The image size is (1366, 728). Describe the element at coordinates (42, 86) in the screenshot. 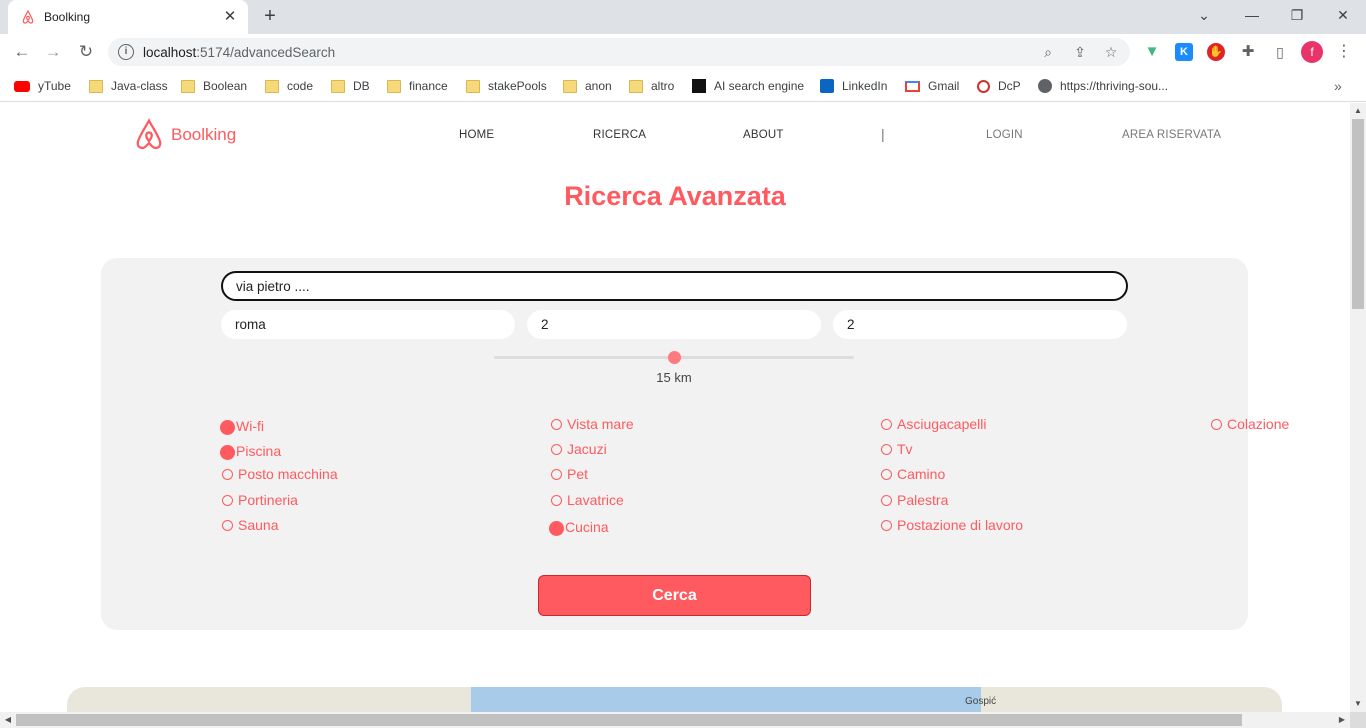

I see `bookmark-item: yTube` at that location.